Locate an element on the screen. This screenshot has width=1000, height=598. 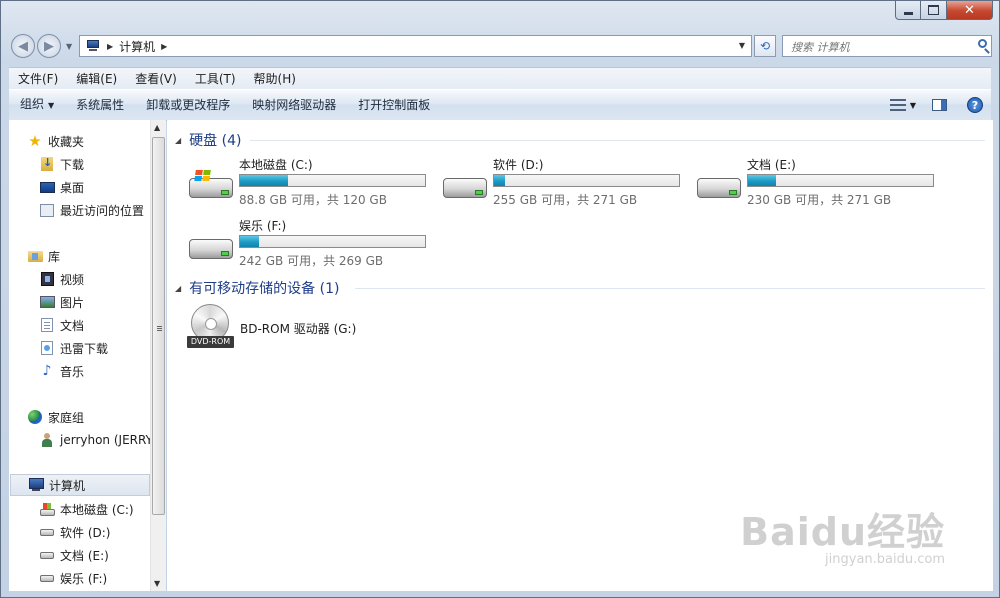
sidebar-item-documents: 文档 is located at coordinates (61, 325).